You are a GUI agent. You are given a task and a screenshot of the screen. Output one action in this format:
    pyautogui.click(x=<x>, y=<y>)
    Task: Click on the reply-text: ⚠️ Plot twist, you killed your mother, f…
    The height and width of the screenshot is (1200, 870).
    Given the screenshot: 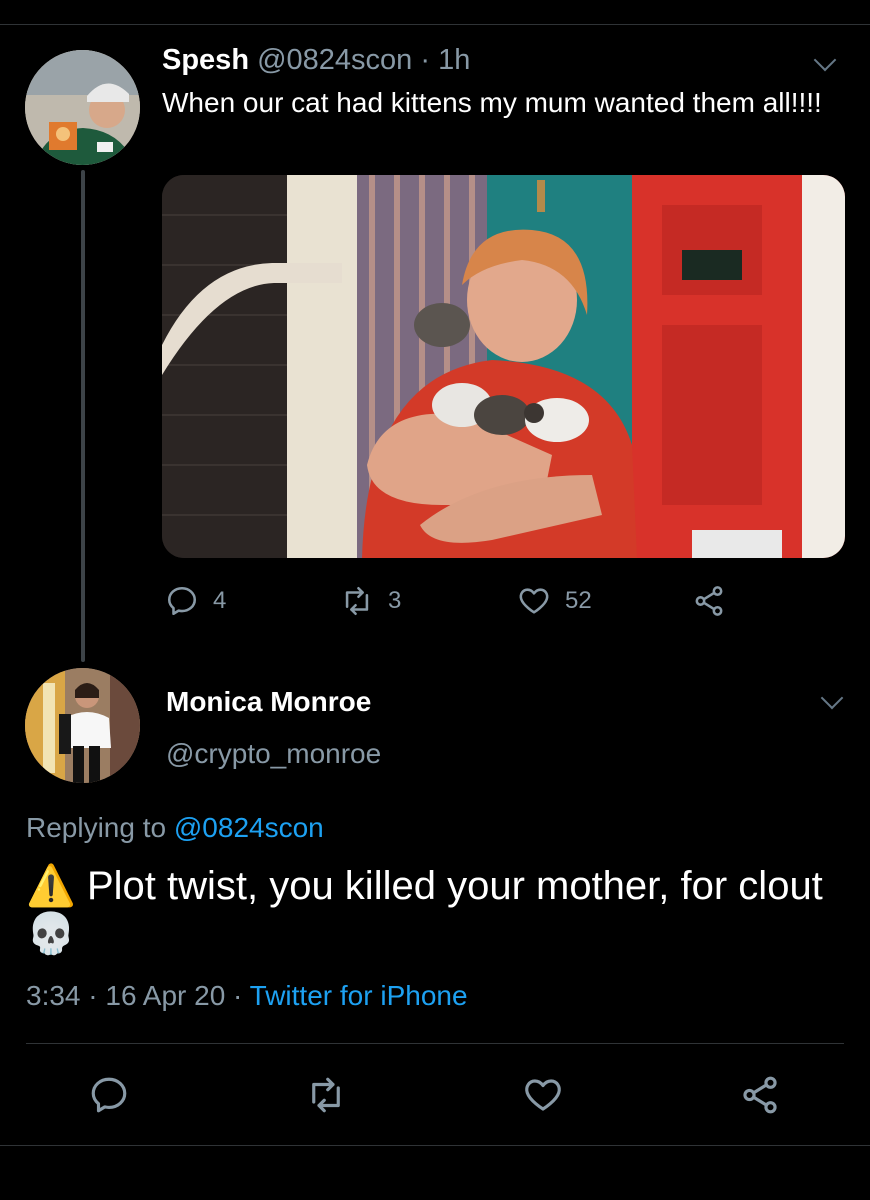 What is the action you would take?
    pyautogui.click(x=431, y=910)
    